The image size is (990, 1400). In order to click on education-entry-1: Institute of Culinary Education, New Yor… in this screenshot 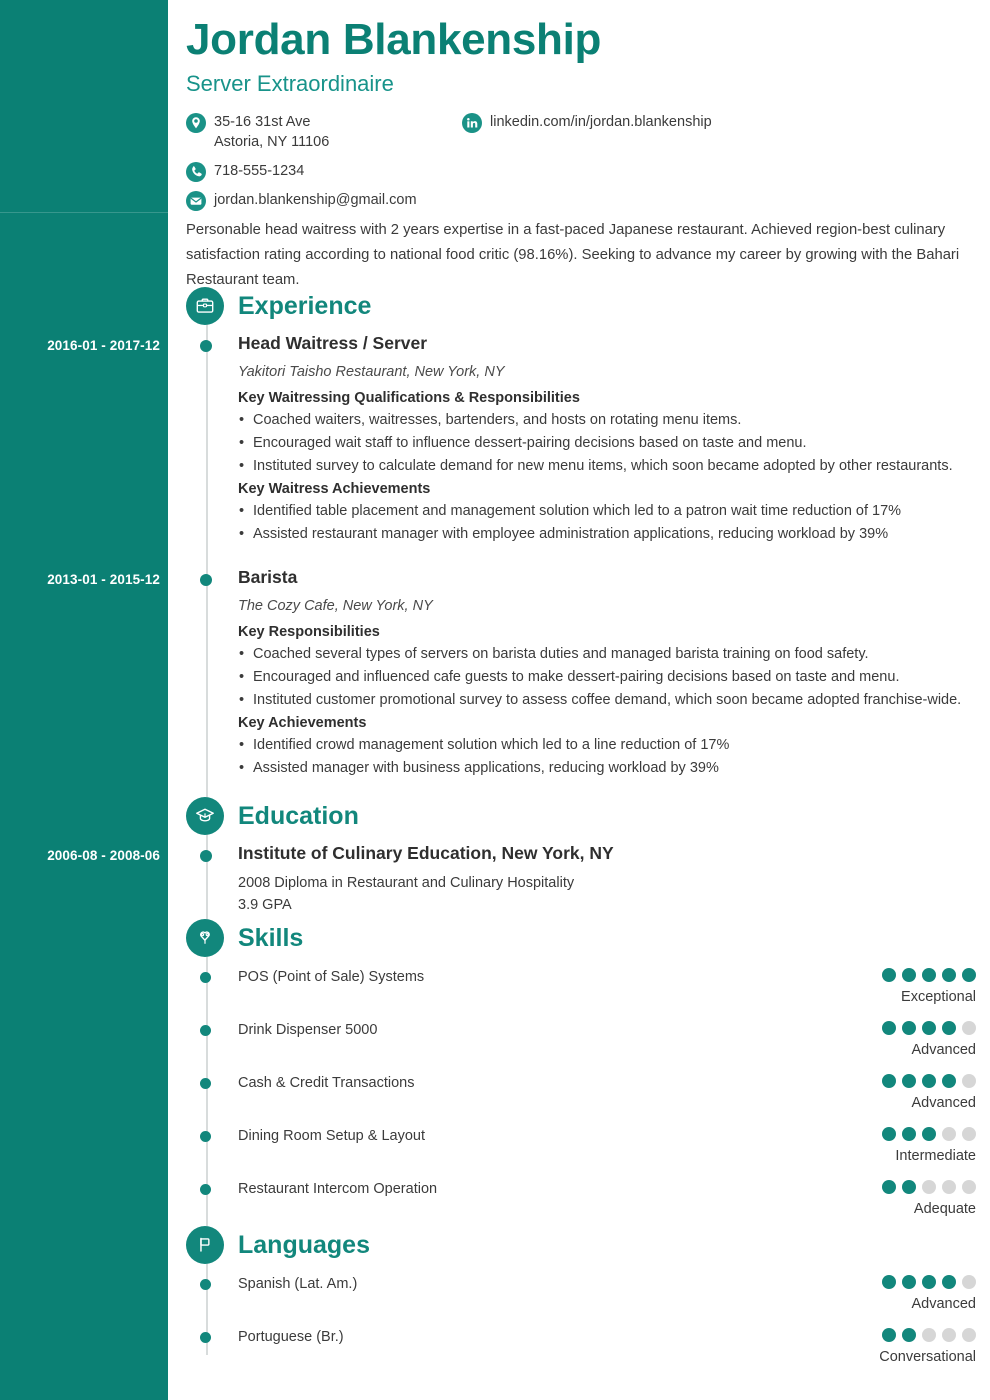, I will do `click(581, 879)`.